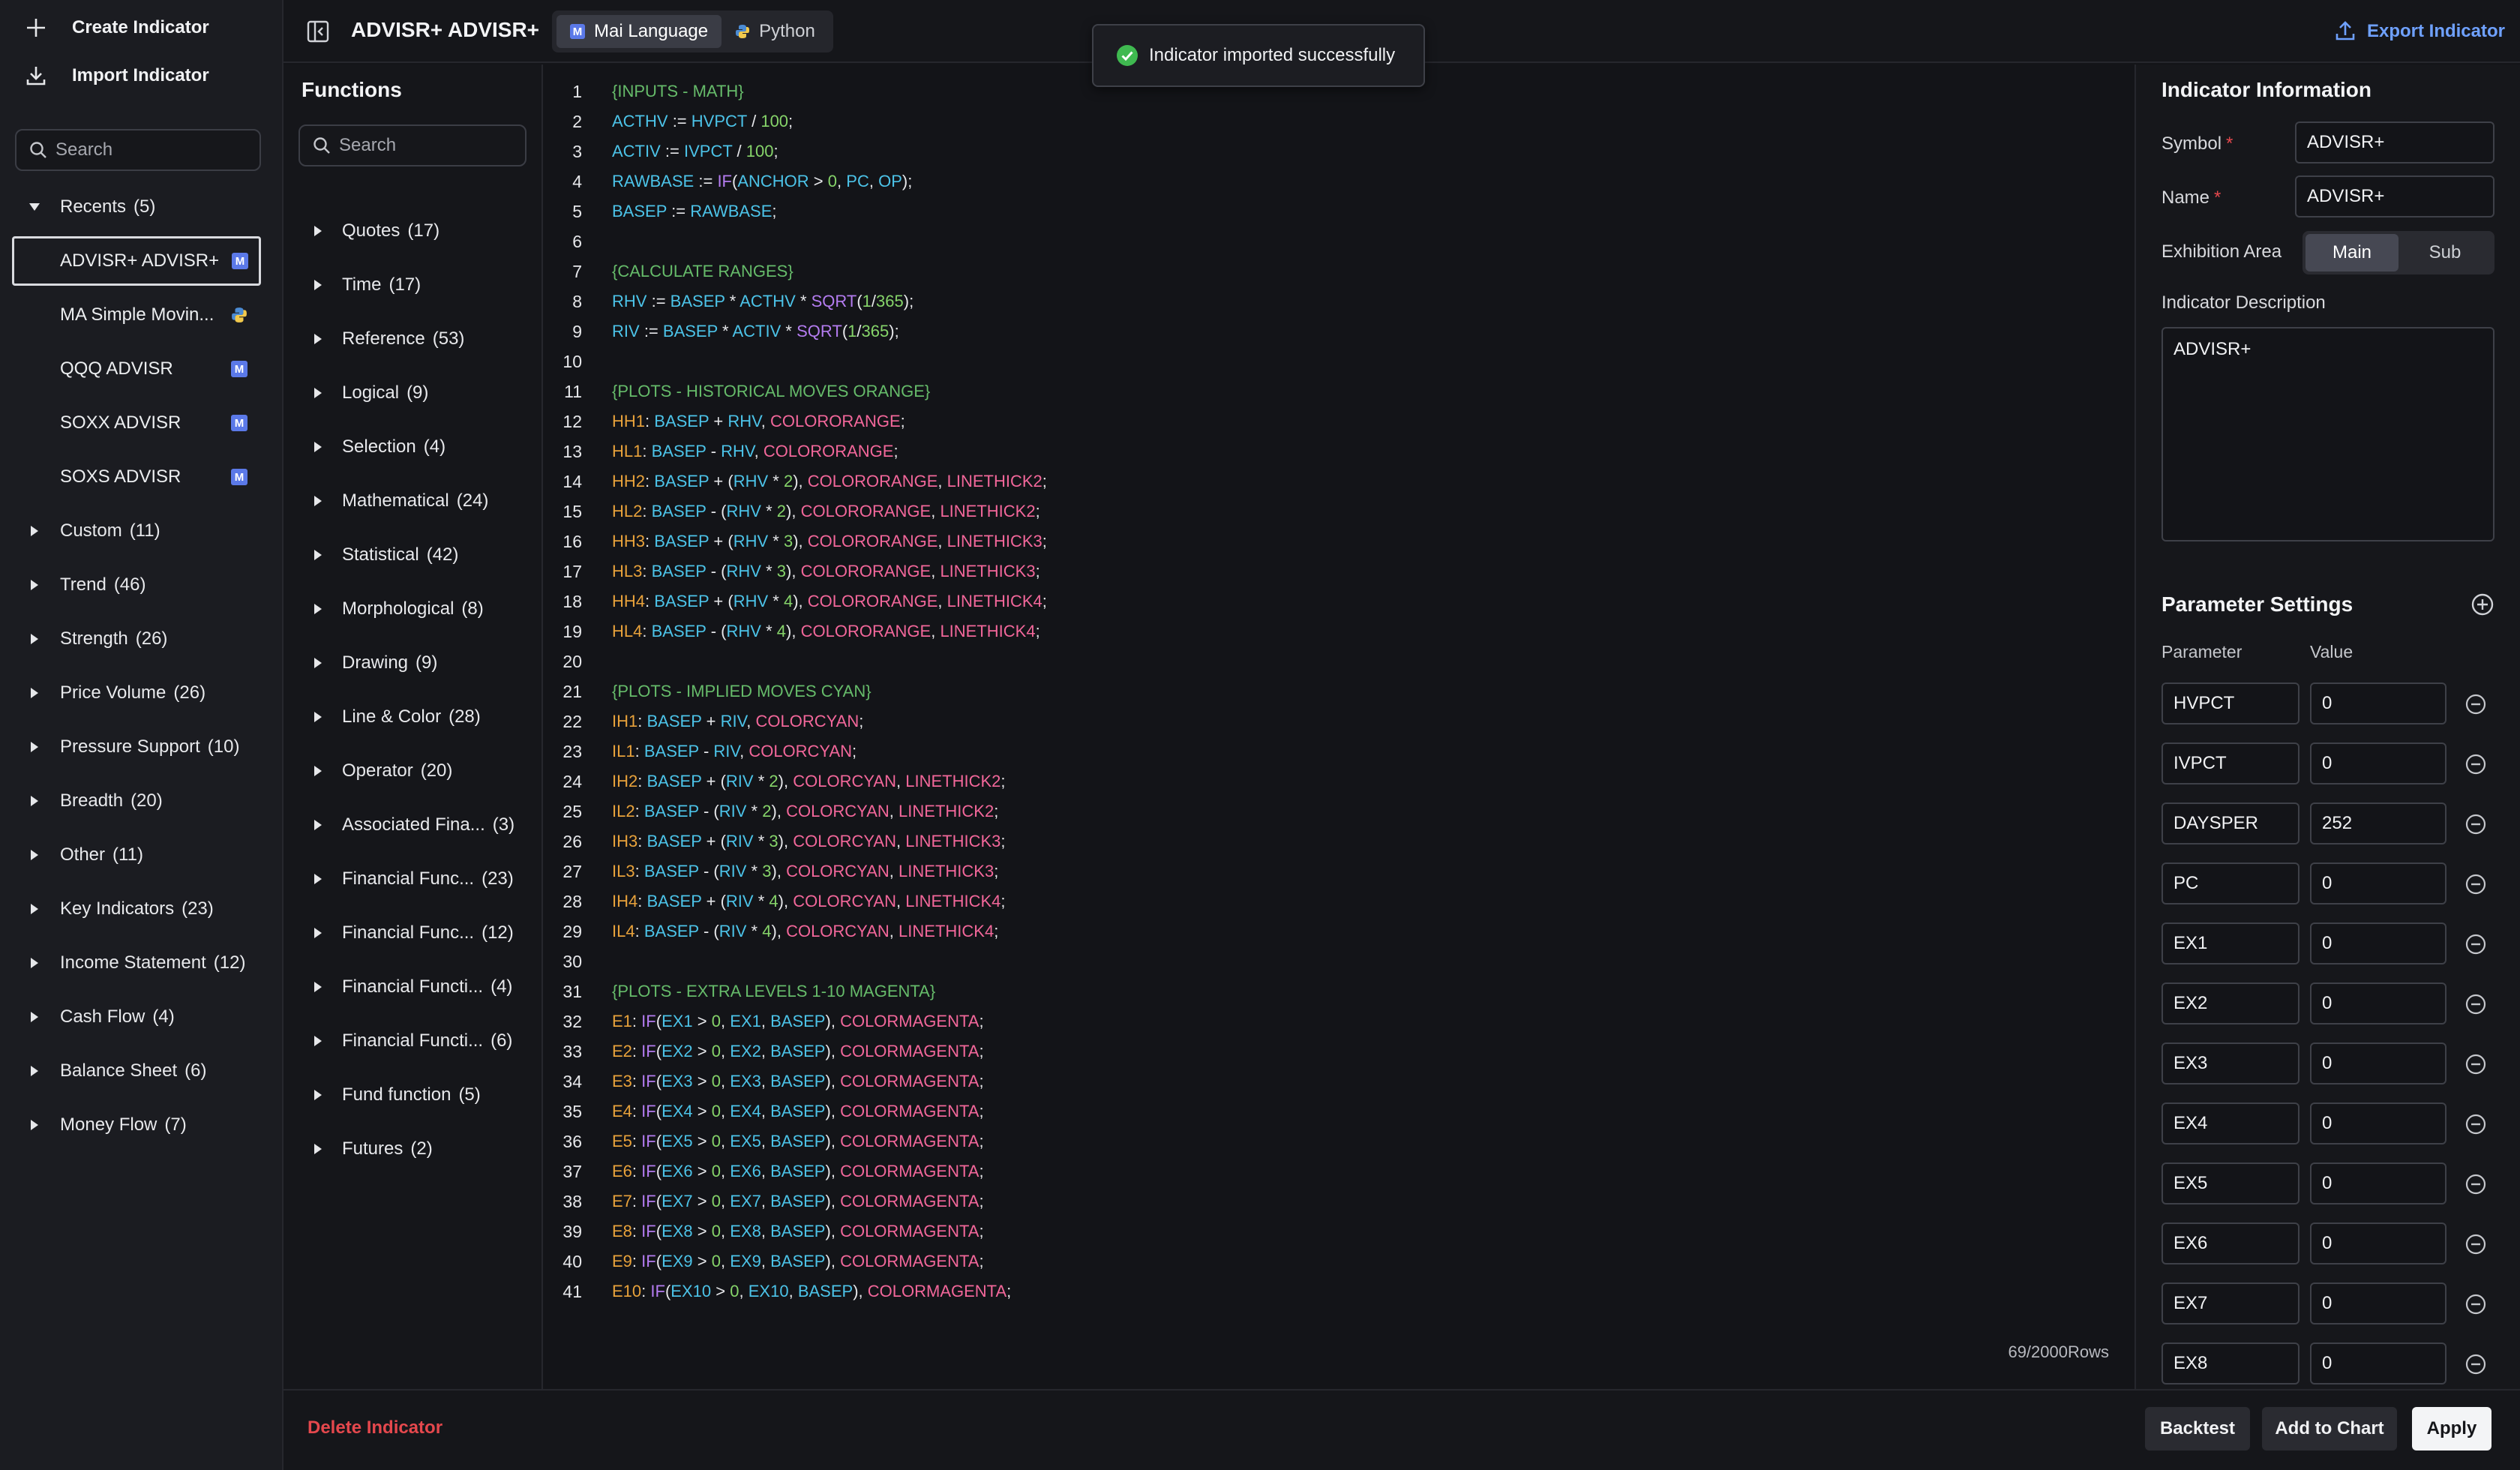 This screenshot has width=2520, height=1470. Describe the element at coordinates (413, 231) in the screenshot. I see `function-category-item: Quotes (17)` at that location.